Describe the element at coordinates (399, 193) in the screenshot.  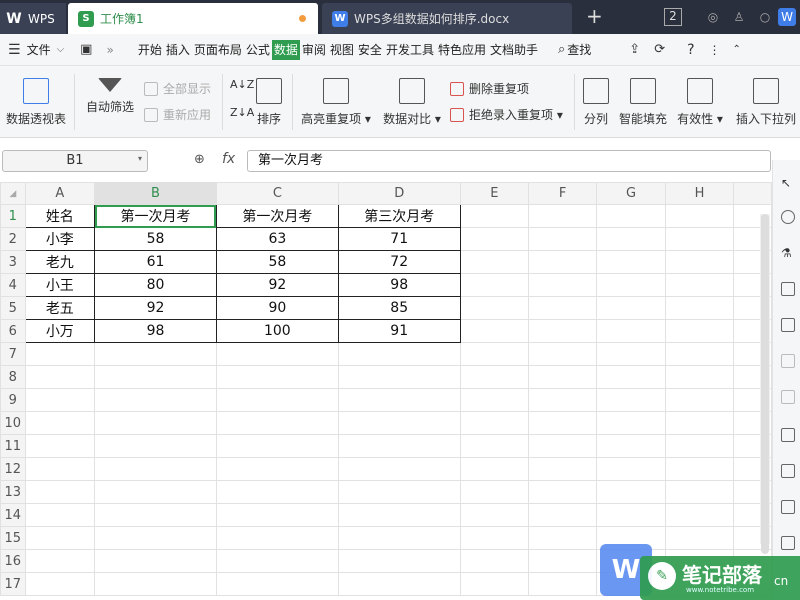
I see `column-header: D` at that location.